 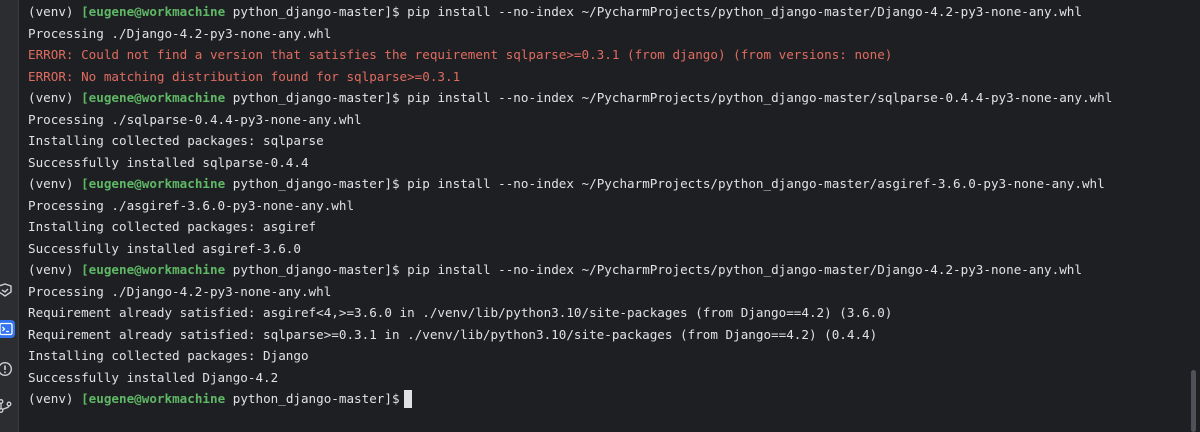 What do you see at coordinates (407, 399) in the screenshot?
I see `text-cursor` at bounding box center [407, 399].